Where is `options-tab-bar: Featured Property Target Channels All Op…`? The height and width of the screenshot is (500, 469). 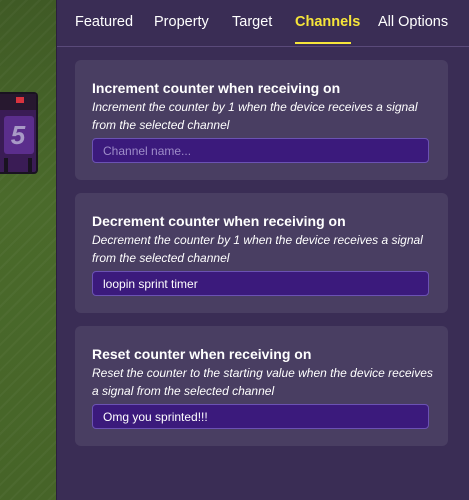 options-tab-bar: Featured Property Target Channels All Op… is located at coordinates (263, 23).